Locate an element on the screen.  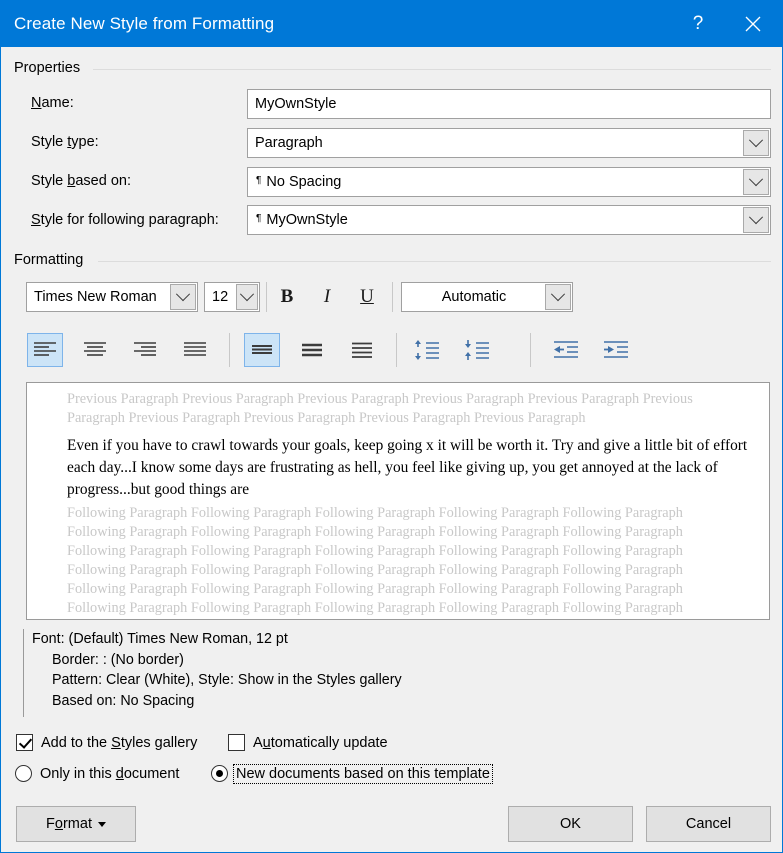
align-left-button is located at coordinates (45, 350).